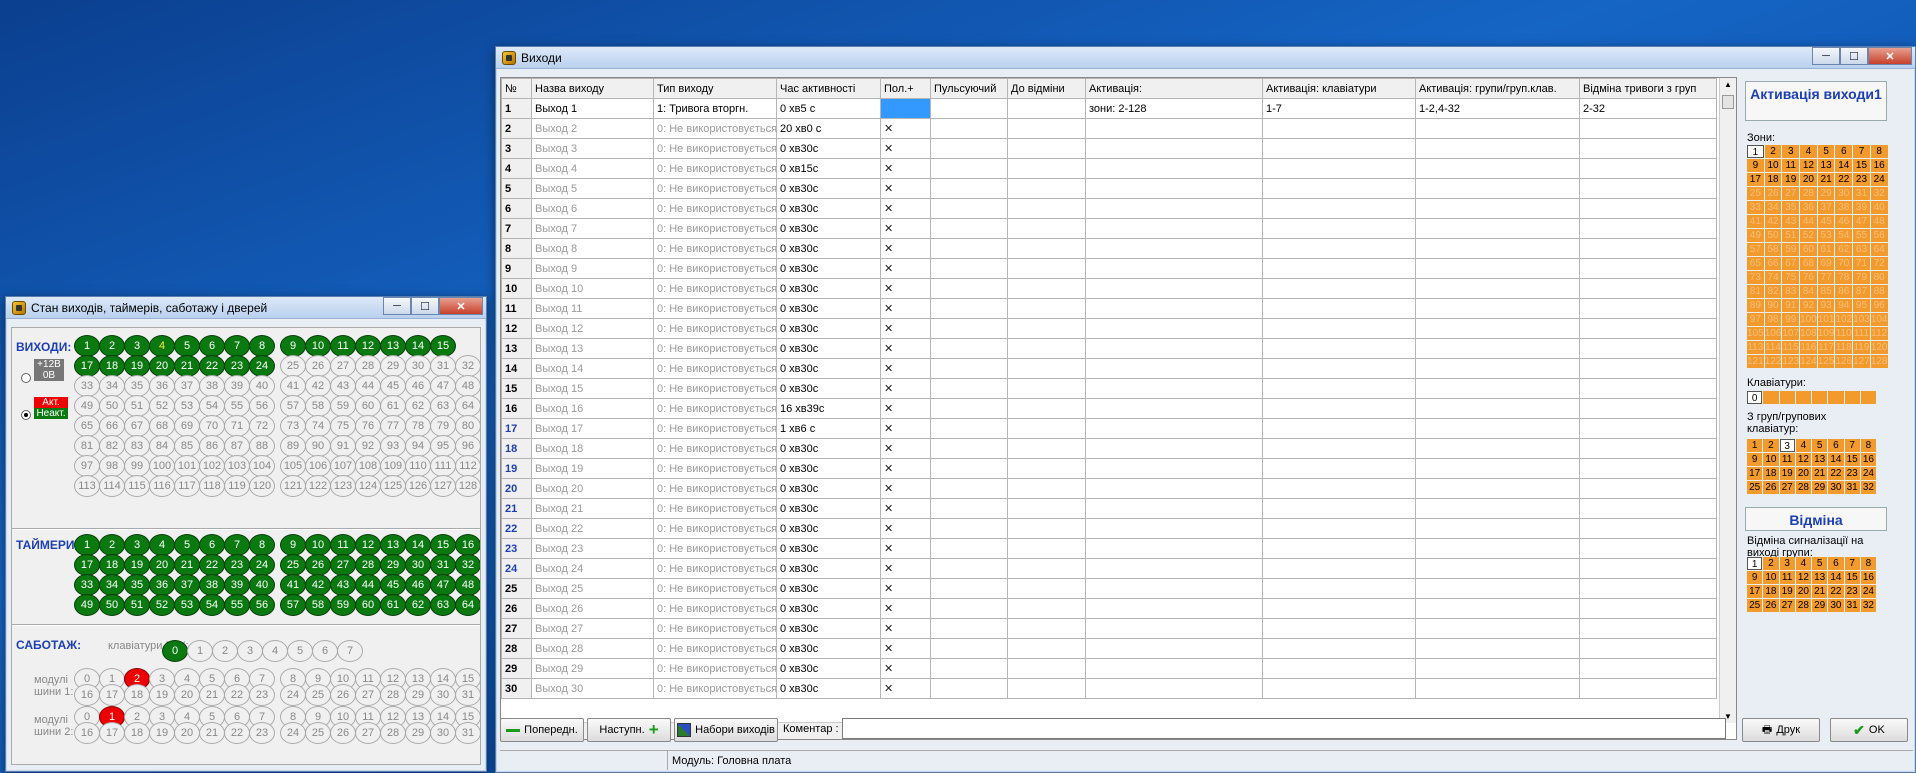 The width and height of the screenshot is (1916, 773). I want to click on table-row: 6 Выход 6 0: Не використовується 0 хв30с ✕, so click(1109, 208).